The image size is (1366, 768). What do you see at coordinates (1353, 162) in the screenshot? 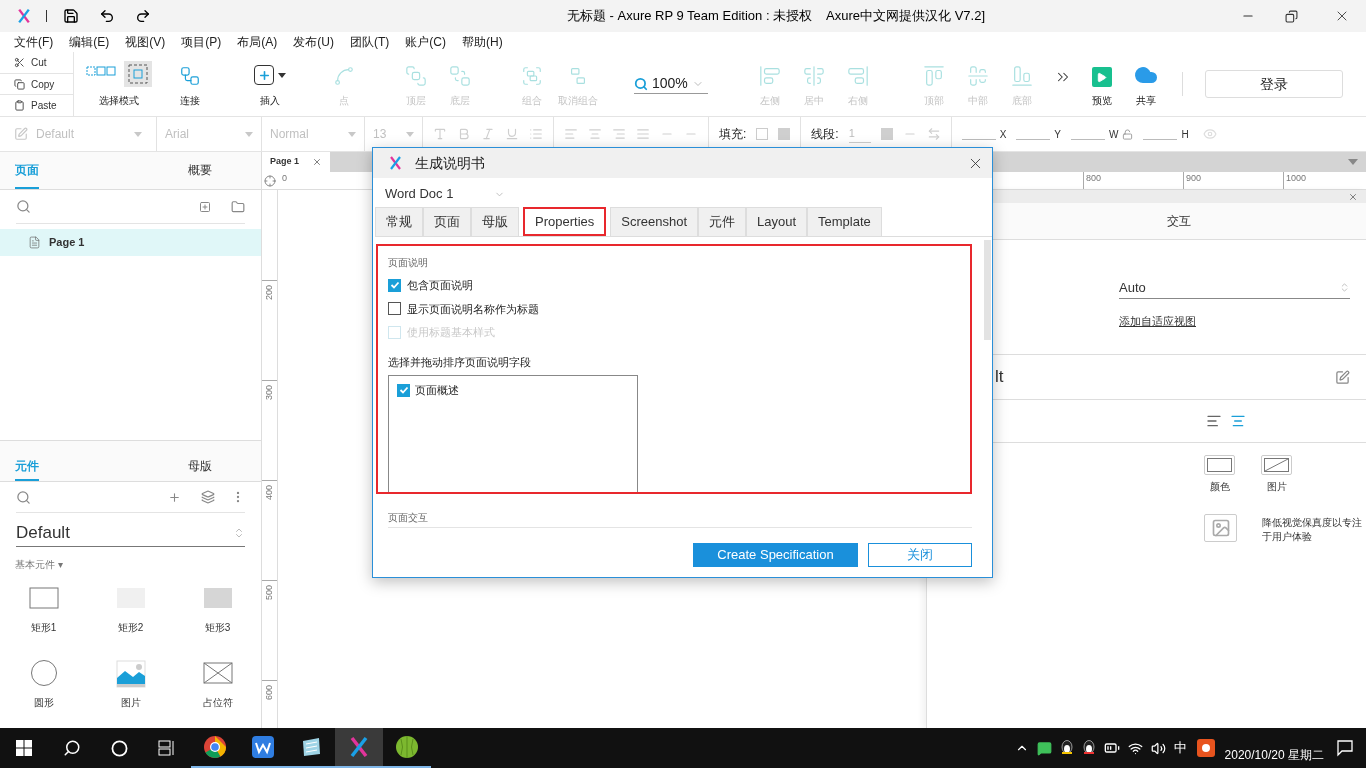
I see `tab-list-caret-icon` at bounding box center [1353, 162].